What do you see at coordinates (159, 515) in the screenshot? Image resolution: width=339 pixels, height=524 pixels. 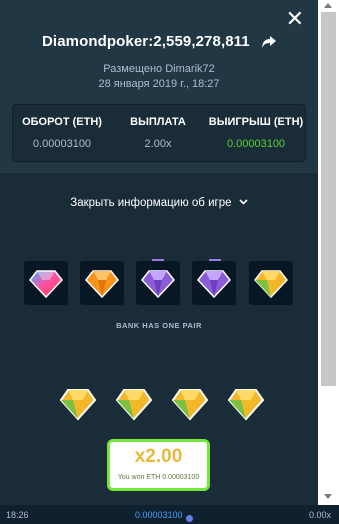 I see `footer-amount: 0.00003100` at bounding box center [159, 515].